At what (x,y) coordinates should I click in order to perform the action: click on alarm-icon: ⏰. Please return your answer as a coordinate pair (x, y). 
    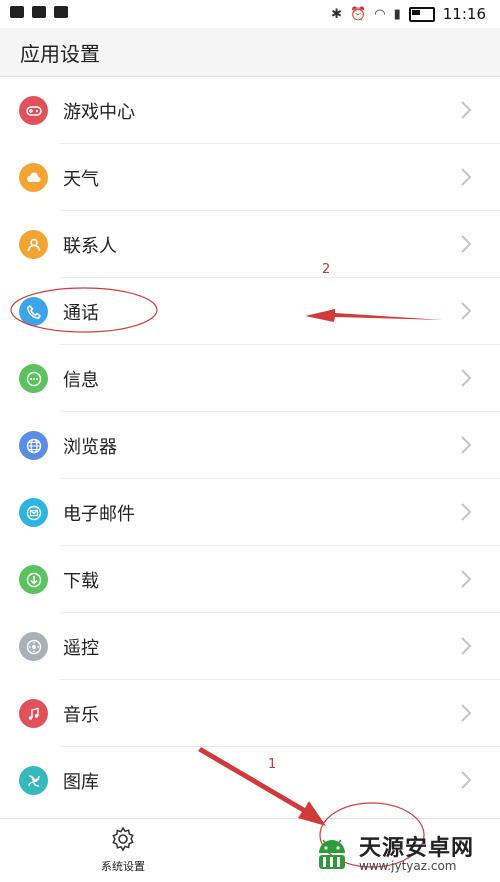
    Looking at the image, I should click on (358, 14).